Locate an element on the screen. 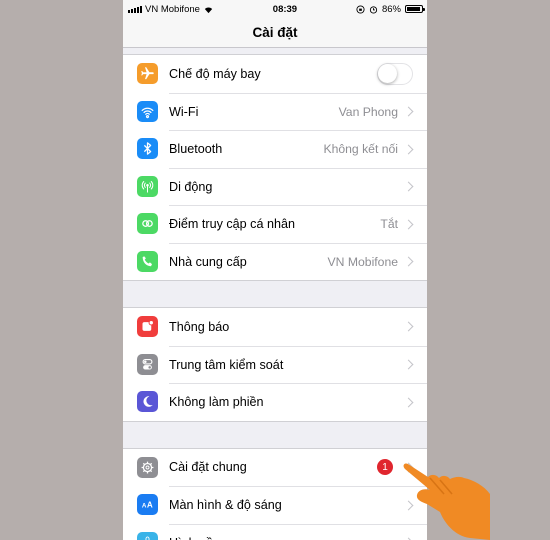  gear-icon is located at coordinates (147, 467).